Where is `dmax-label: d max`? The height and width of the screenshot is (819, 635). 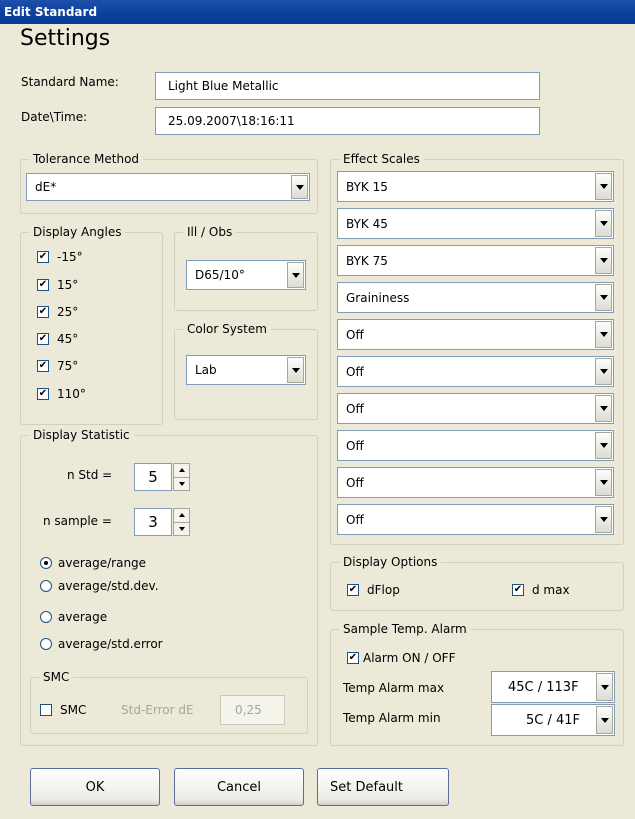
dmax-label: d max is located at coordinates (551, 590).